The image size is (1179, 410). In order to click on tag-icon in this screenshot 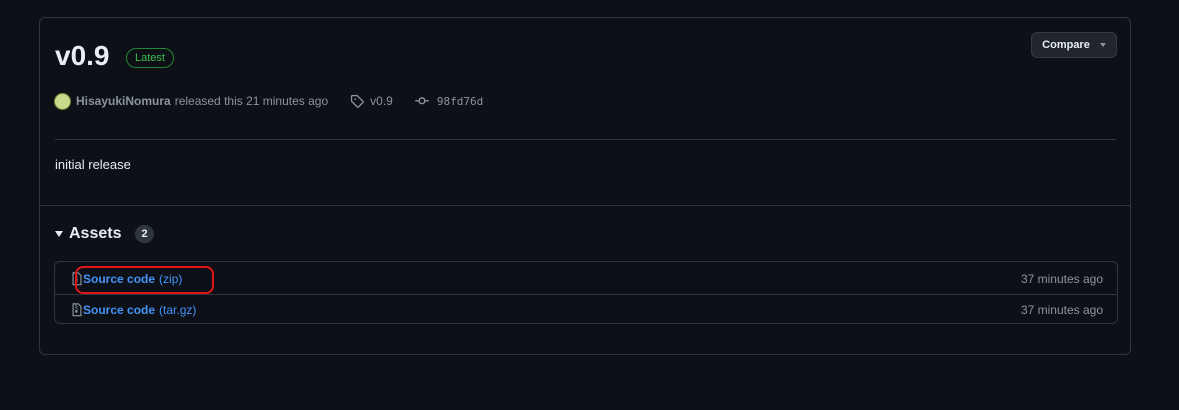, I will do `click(357, 101)`.